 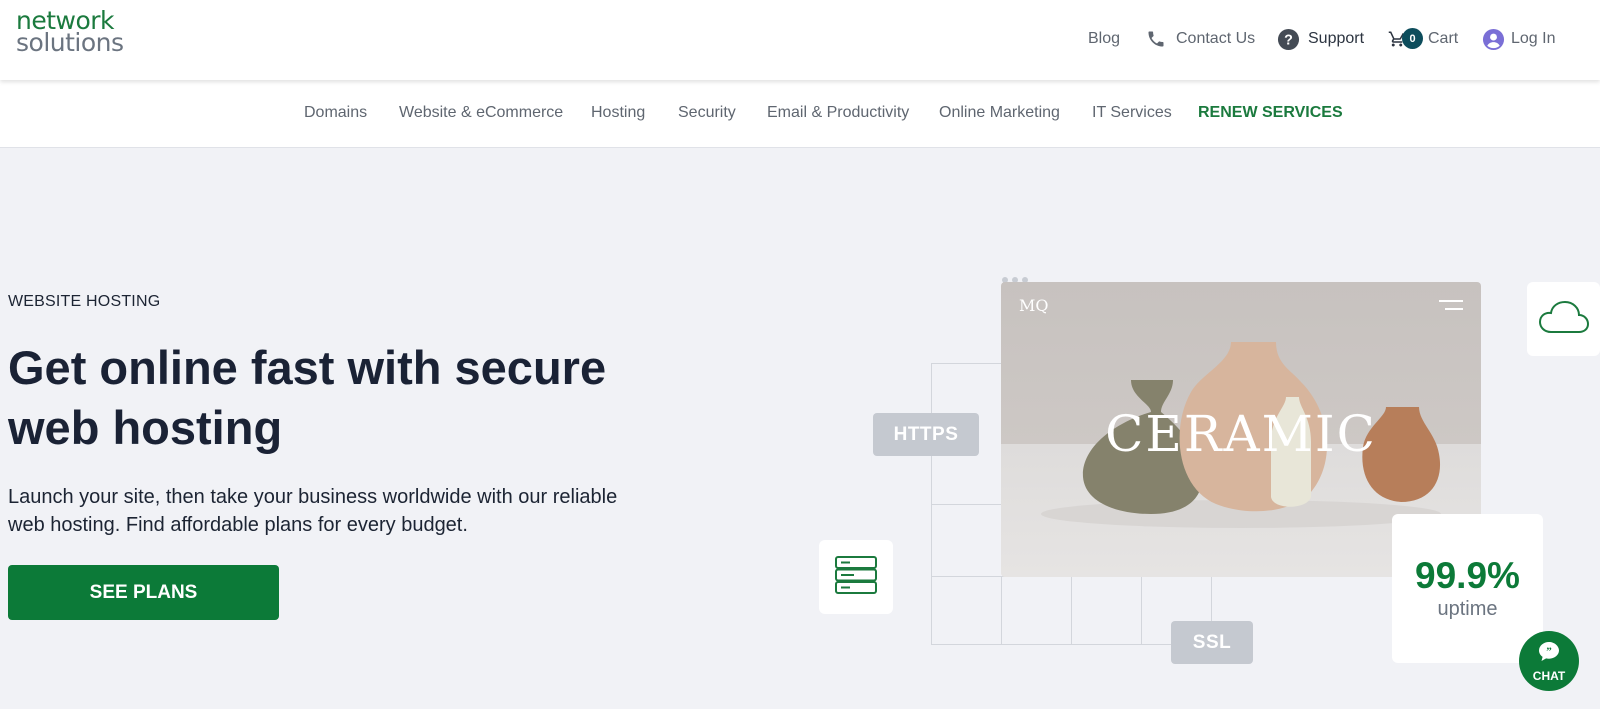 I want to click on server-icon, so click(x=856, y=577).